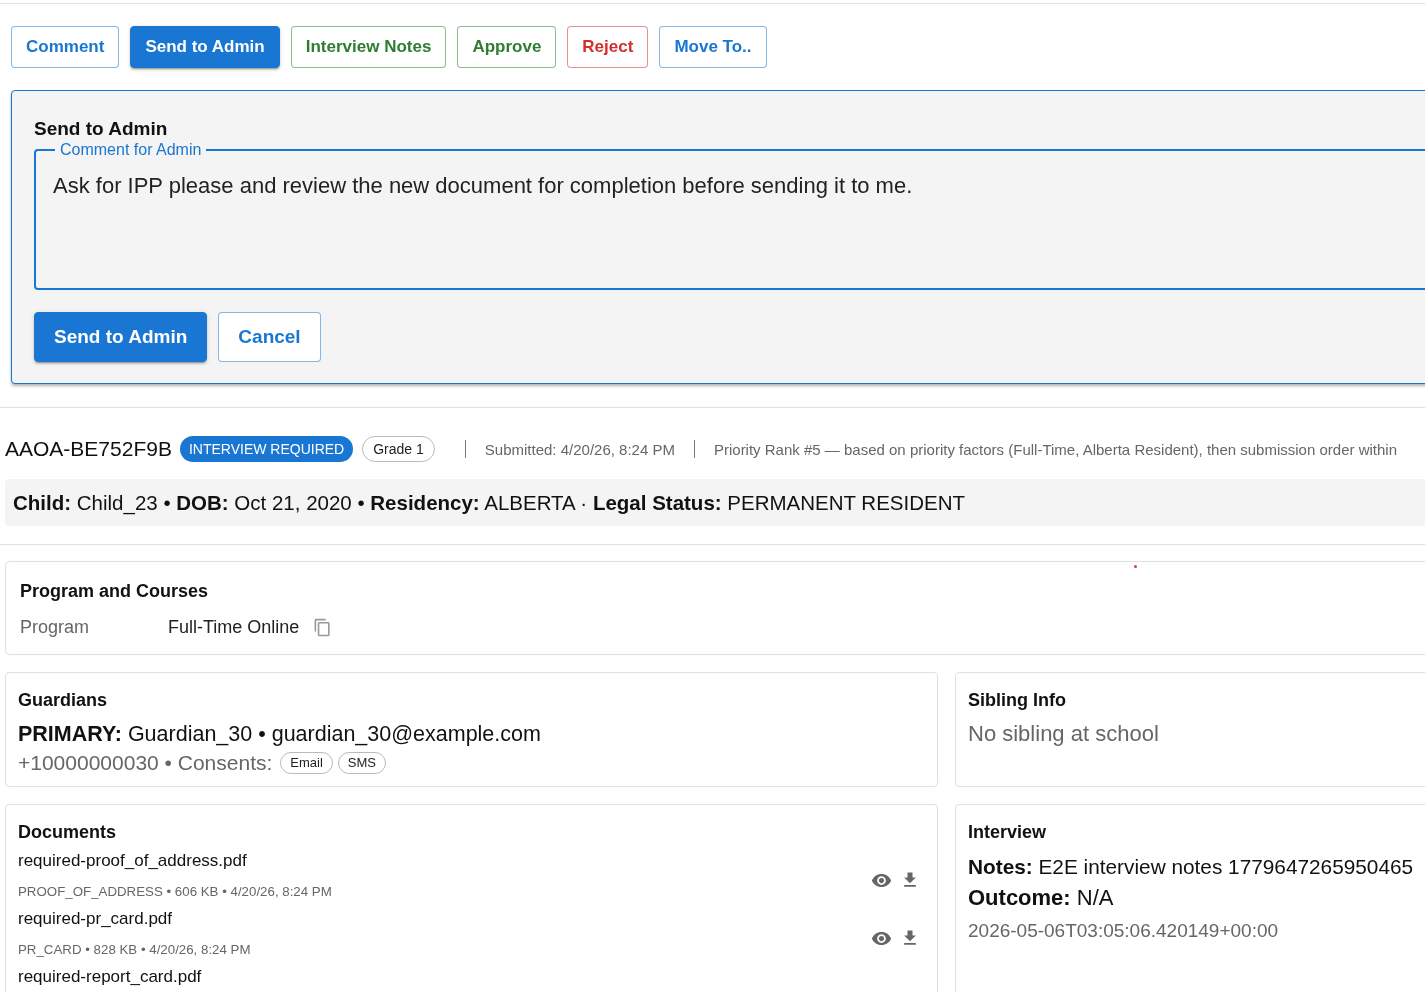  I want to click on comment-field: Comment for Admin Ask for IPP please and review the new document for completion before sending it to me., so click(729, 215).